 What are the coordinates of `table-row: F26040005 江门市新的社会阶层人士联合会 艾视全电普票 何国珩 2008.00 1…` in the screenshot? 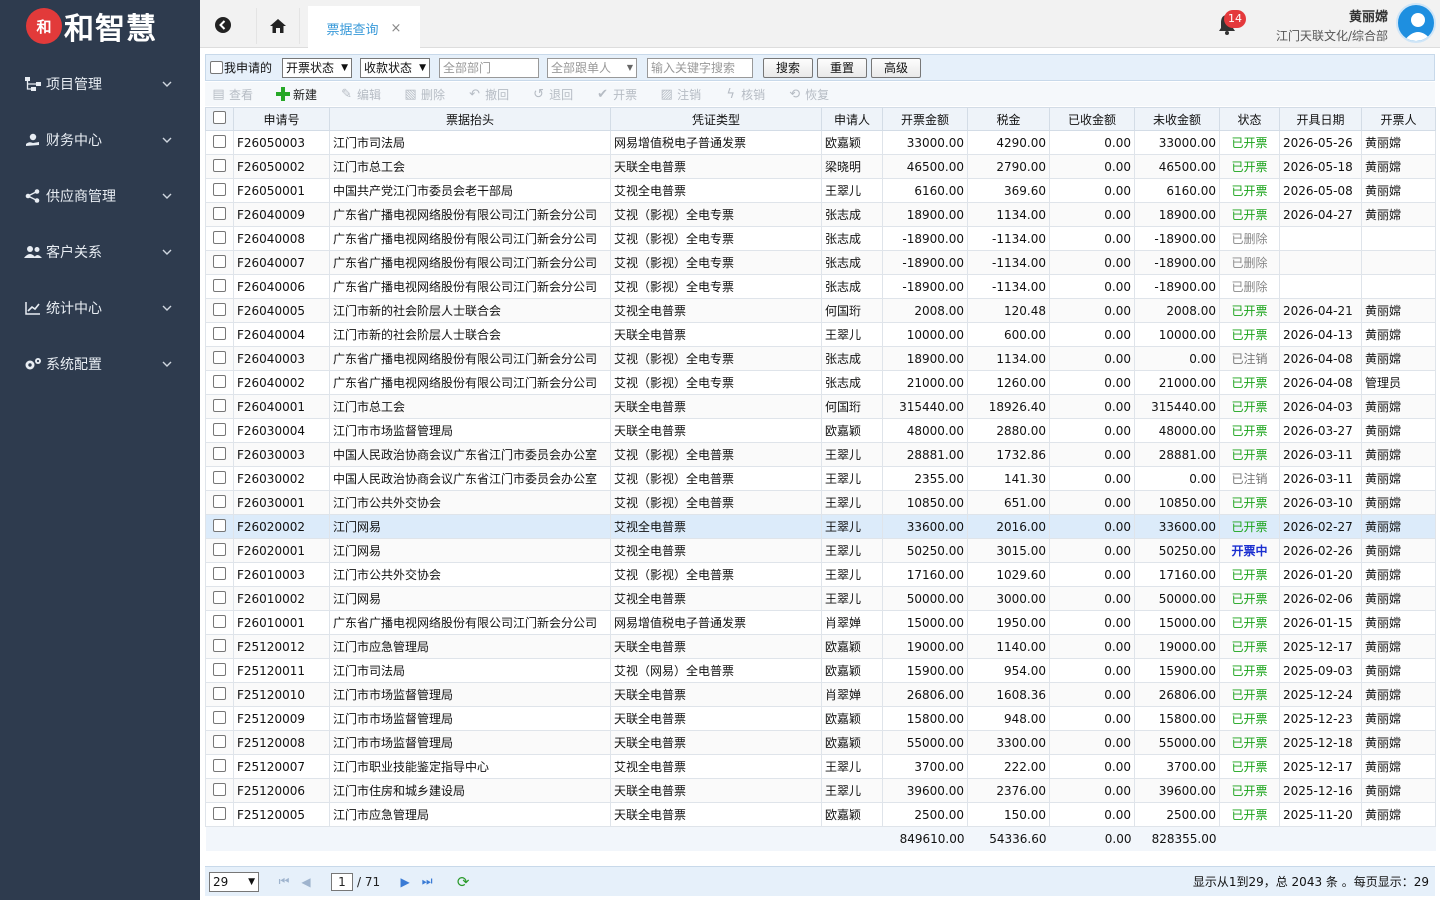 It's located at (820, 310).